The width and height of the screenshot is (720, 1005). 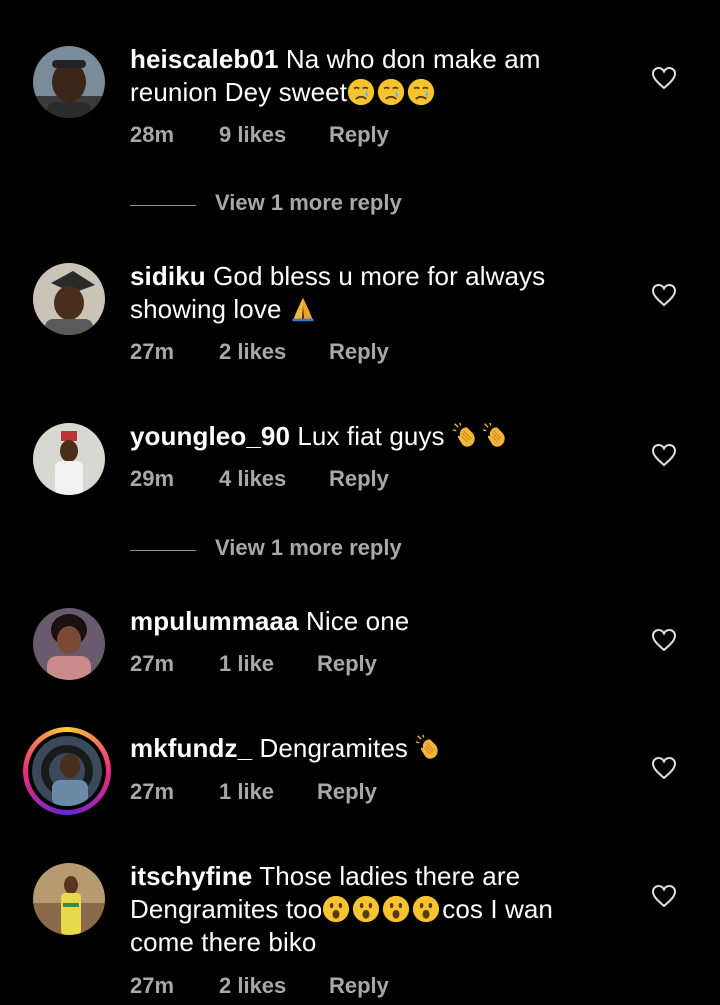 What do you see at coordinates (168, 276) in the screenshot?
I see `username: sidiku` at bounding box center [168, 276].